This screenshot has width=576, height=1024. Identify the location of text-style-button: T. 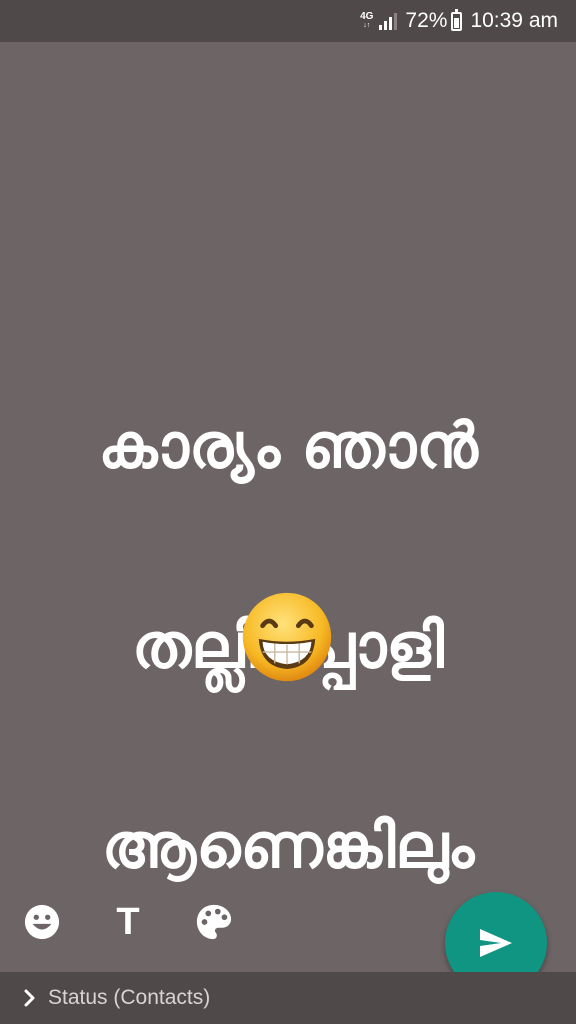
(128, 922).